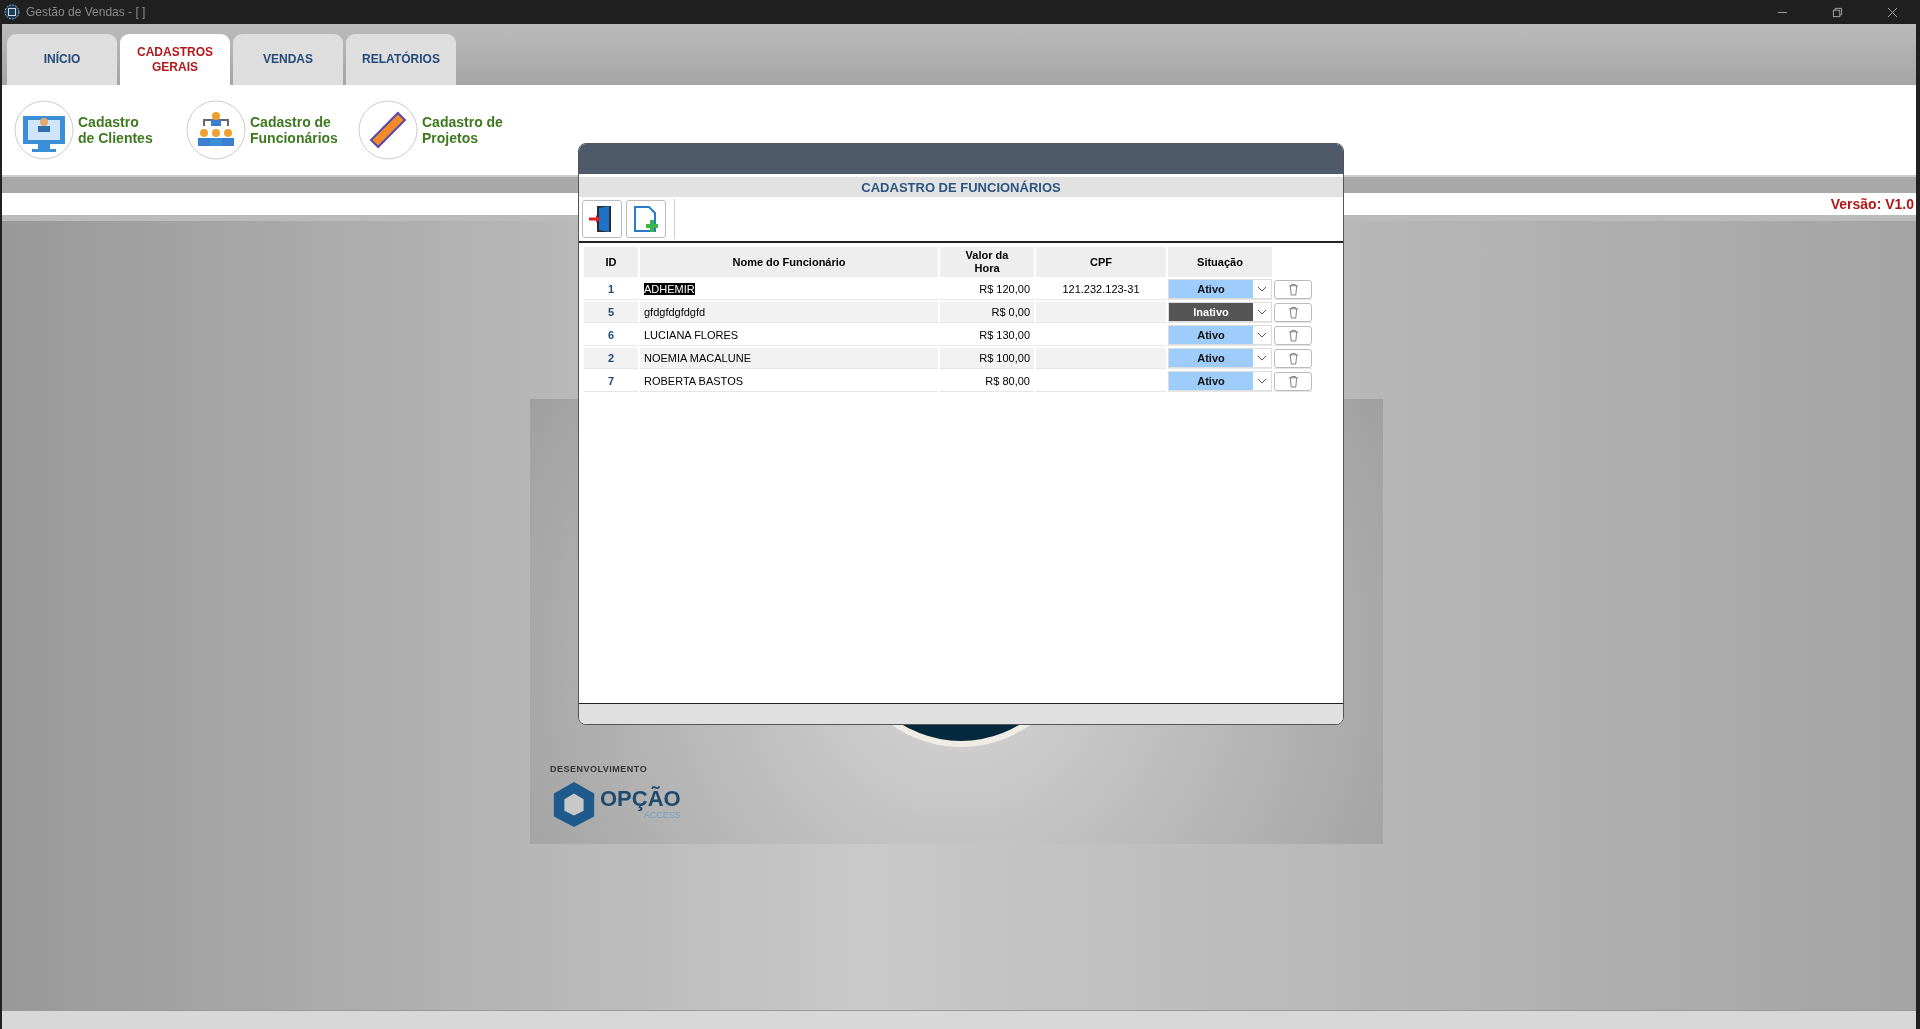  Describe the element at coordinates (44, 130) in the screenshot. I see `monitor-user-icon` at that location.